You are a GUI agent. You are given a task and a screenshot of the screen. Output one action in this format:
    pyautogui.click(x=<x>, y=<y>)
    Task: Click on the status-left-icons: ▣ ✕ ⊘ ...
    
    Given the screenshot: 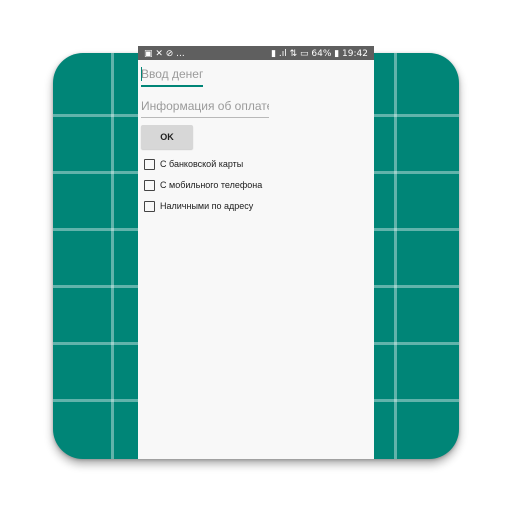 What is the action you would take?
    pyautogui.click(x=164, y=54)
    